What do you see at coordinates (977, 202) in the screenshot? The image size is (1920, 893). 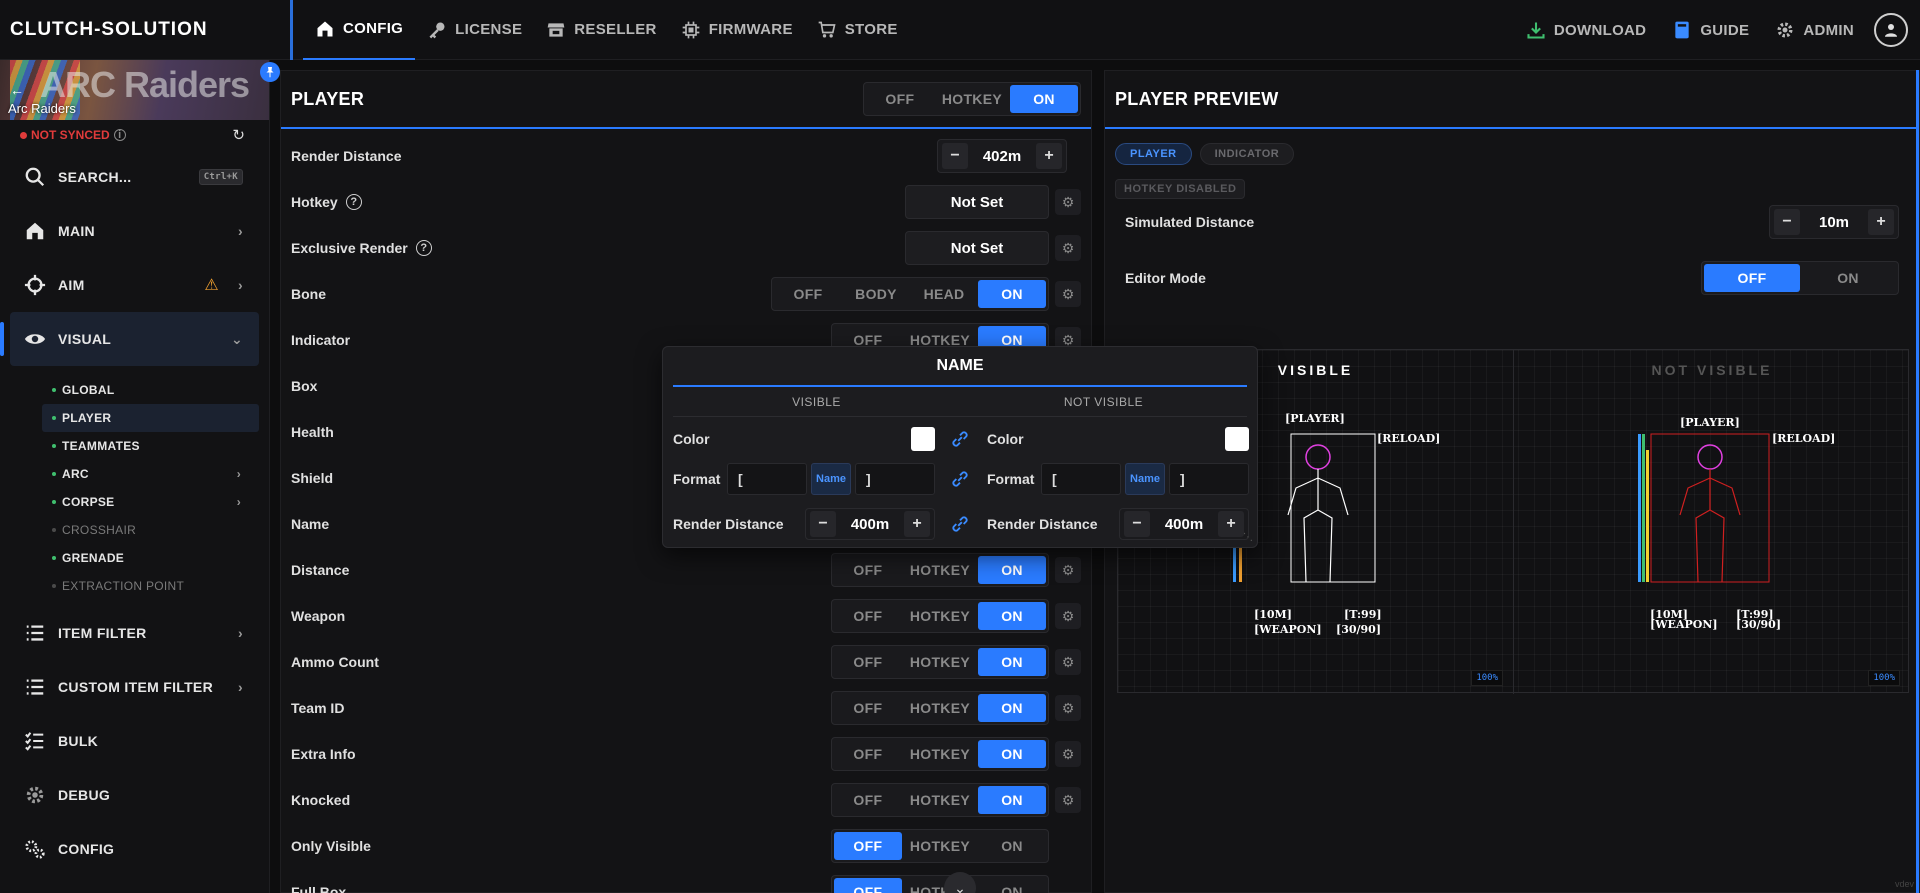 I see `hotkey-bind-button: Not Set` at bounding box center [977, 202].